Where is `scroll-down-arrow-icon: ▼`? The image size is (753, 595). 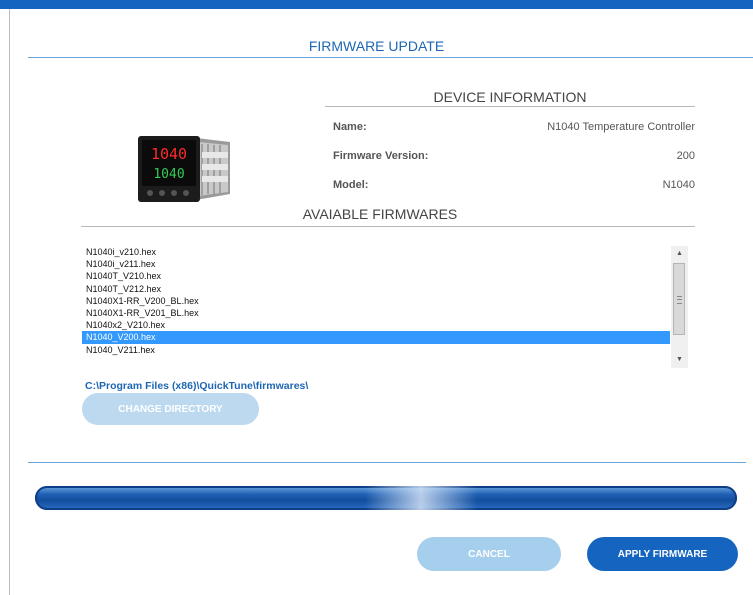 scroll-down-arrow-icon: ▼ is located at coordinates (679, 360).